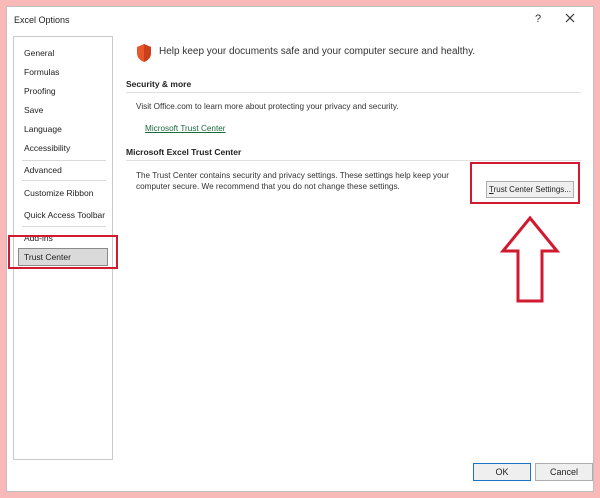 Image resolution: width=600 pixels, height=498 pixels. What do you see at coordinates (42, 20) in the screenshot?
I see `window-title: Excel Options` at bounding box center [42, 20].